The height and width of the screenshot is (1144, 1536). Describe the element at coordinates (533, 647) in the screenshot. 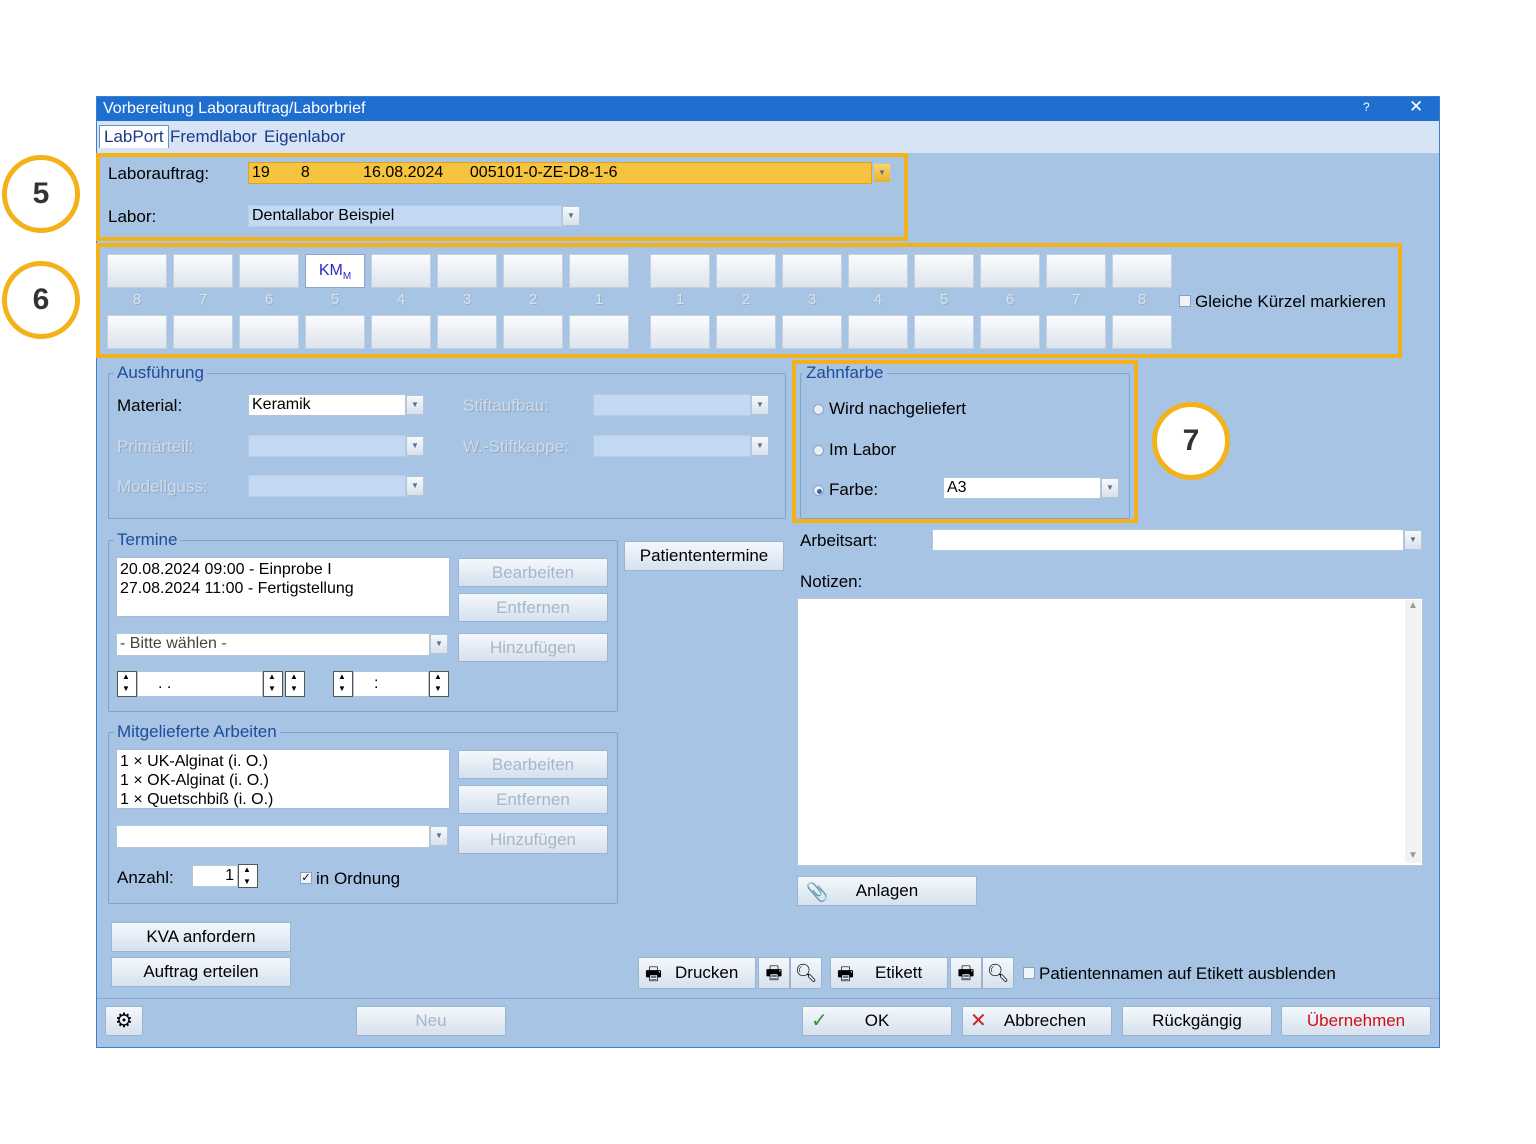

I see `termine-add-button: Hinzufügen` at that location.